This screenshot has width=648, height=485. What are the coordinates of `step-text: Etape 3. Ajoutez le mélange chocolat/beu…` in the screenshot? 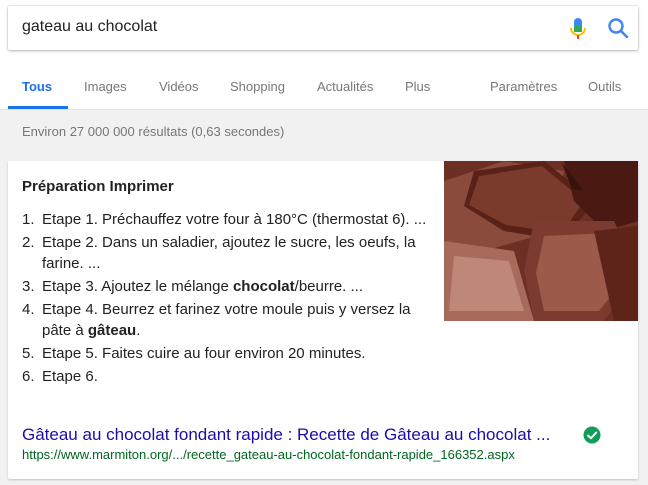 It's located at (237, 286).